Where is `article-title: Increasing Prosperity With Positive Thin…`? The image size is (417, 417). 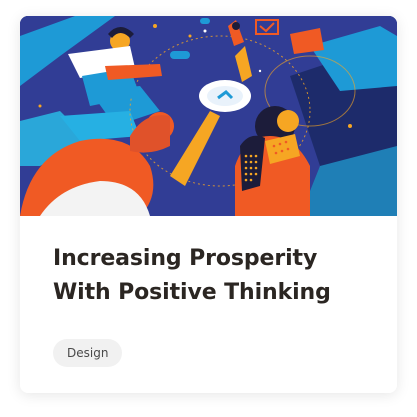
article-title: Increasing Prosperity With Positive Thin… is located at coordinates (213, 276).